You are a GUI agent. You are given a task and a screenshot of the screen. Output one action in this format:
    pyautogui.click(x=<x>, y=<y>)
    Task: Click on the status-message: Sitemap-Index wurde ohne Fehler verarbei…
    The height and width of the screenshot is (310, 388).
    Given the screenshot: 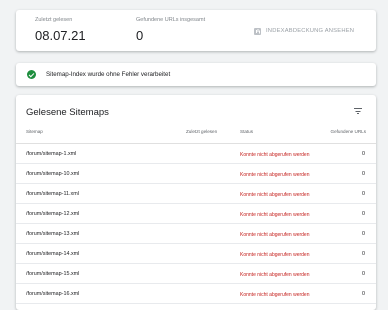 What is the action you would take?
    pyautogui.click(x=108, y=74)
    